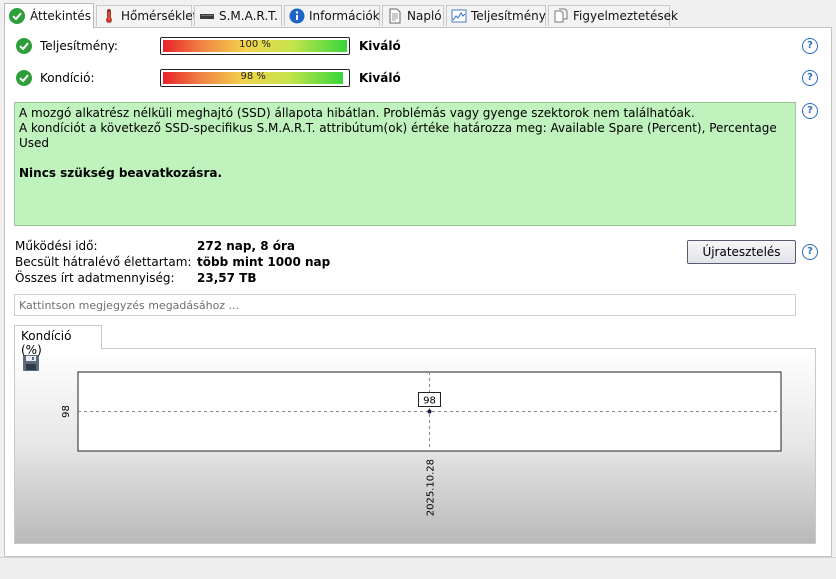 This screenshot has height=579, width=836. Describe the element at coordinates (58, 341) in the screenshot. I see `chart-tab-condition: Kondíció (%)` at that location.